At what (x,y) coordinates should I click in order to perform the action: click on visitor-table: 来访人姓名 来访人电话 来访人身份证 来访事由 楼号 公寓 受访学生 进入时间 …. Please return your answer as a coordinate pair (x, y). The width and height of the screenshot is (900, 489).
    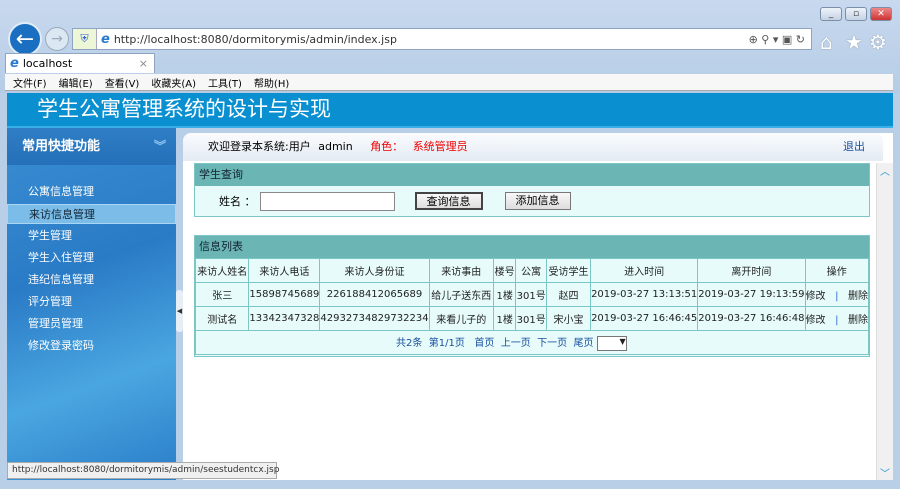
    Looking at the image, I should click on (532, 306).